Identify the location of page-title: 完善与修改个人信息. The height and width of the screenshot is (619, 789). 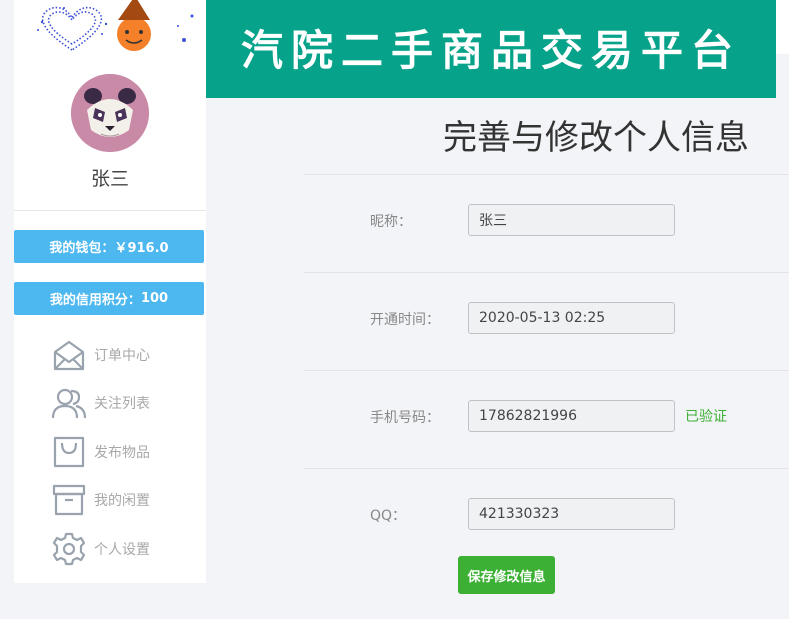
(596, 138).